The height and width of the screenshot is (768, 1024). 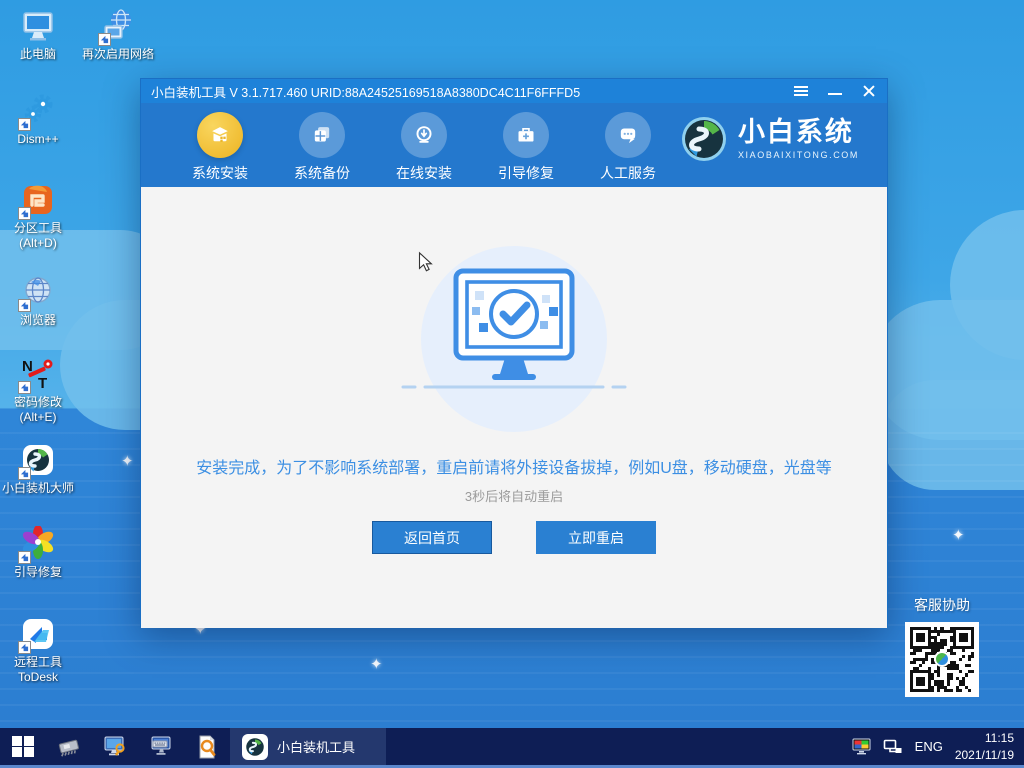 I want to click on tab-system-install: 系统安装, so click(x=220, y=143).